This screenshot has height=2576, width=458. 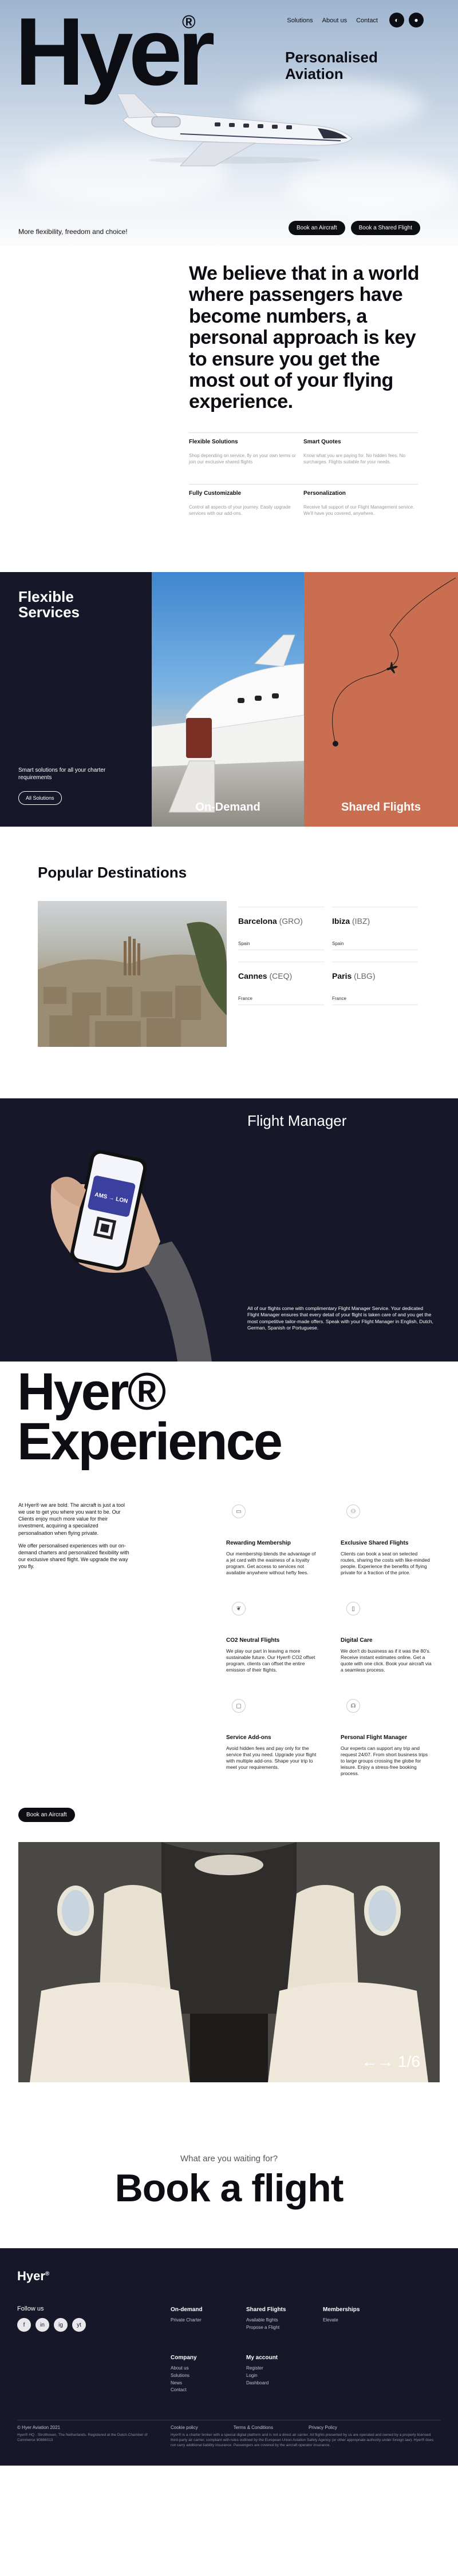 What do you see at coordinates (262, 2368) in the screenshot?
I see `footer-link: Register` at bounding box center [262, 2368].